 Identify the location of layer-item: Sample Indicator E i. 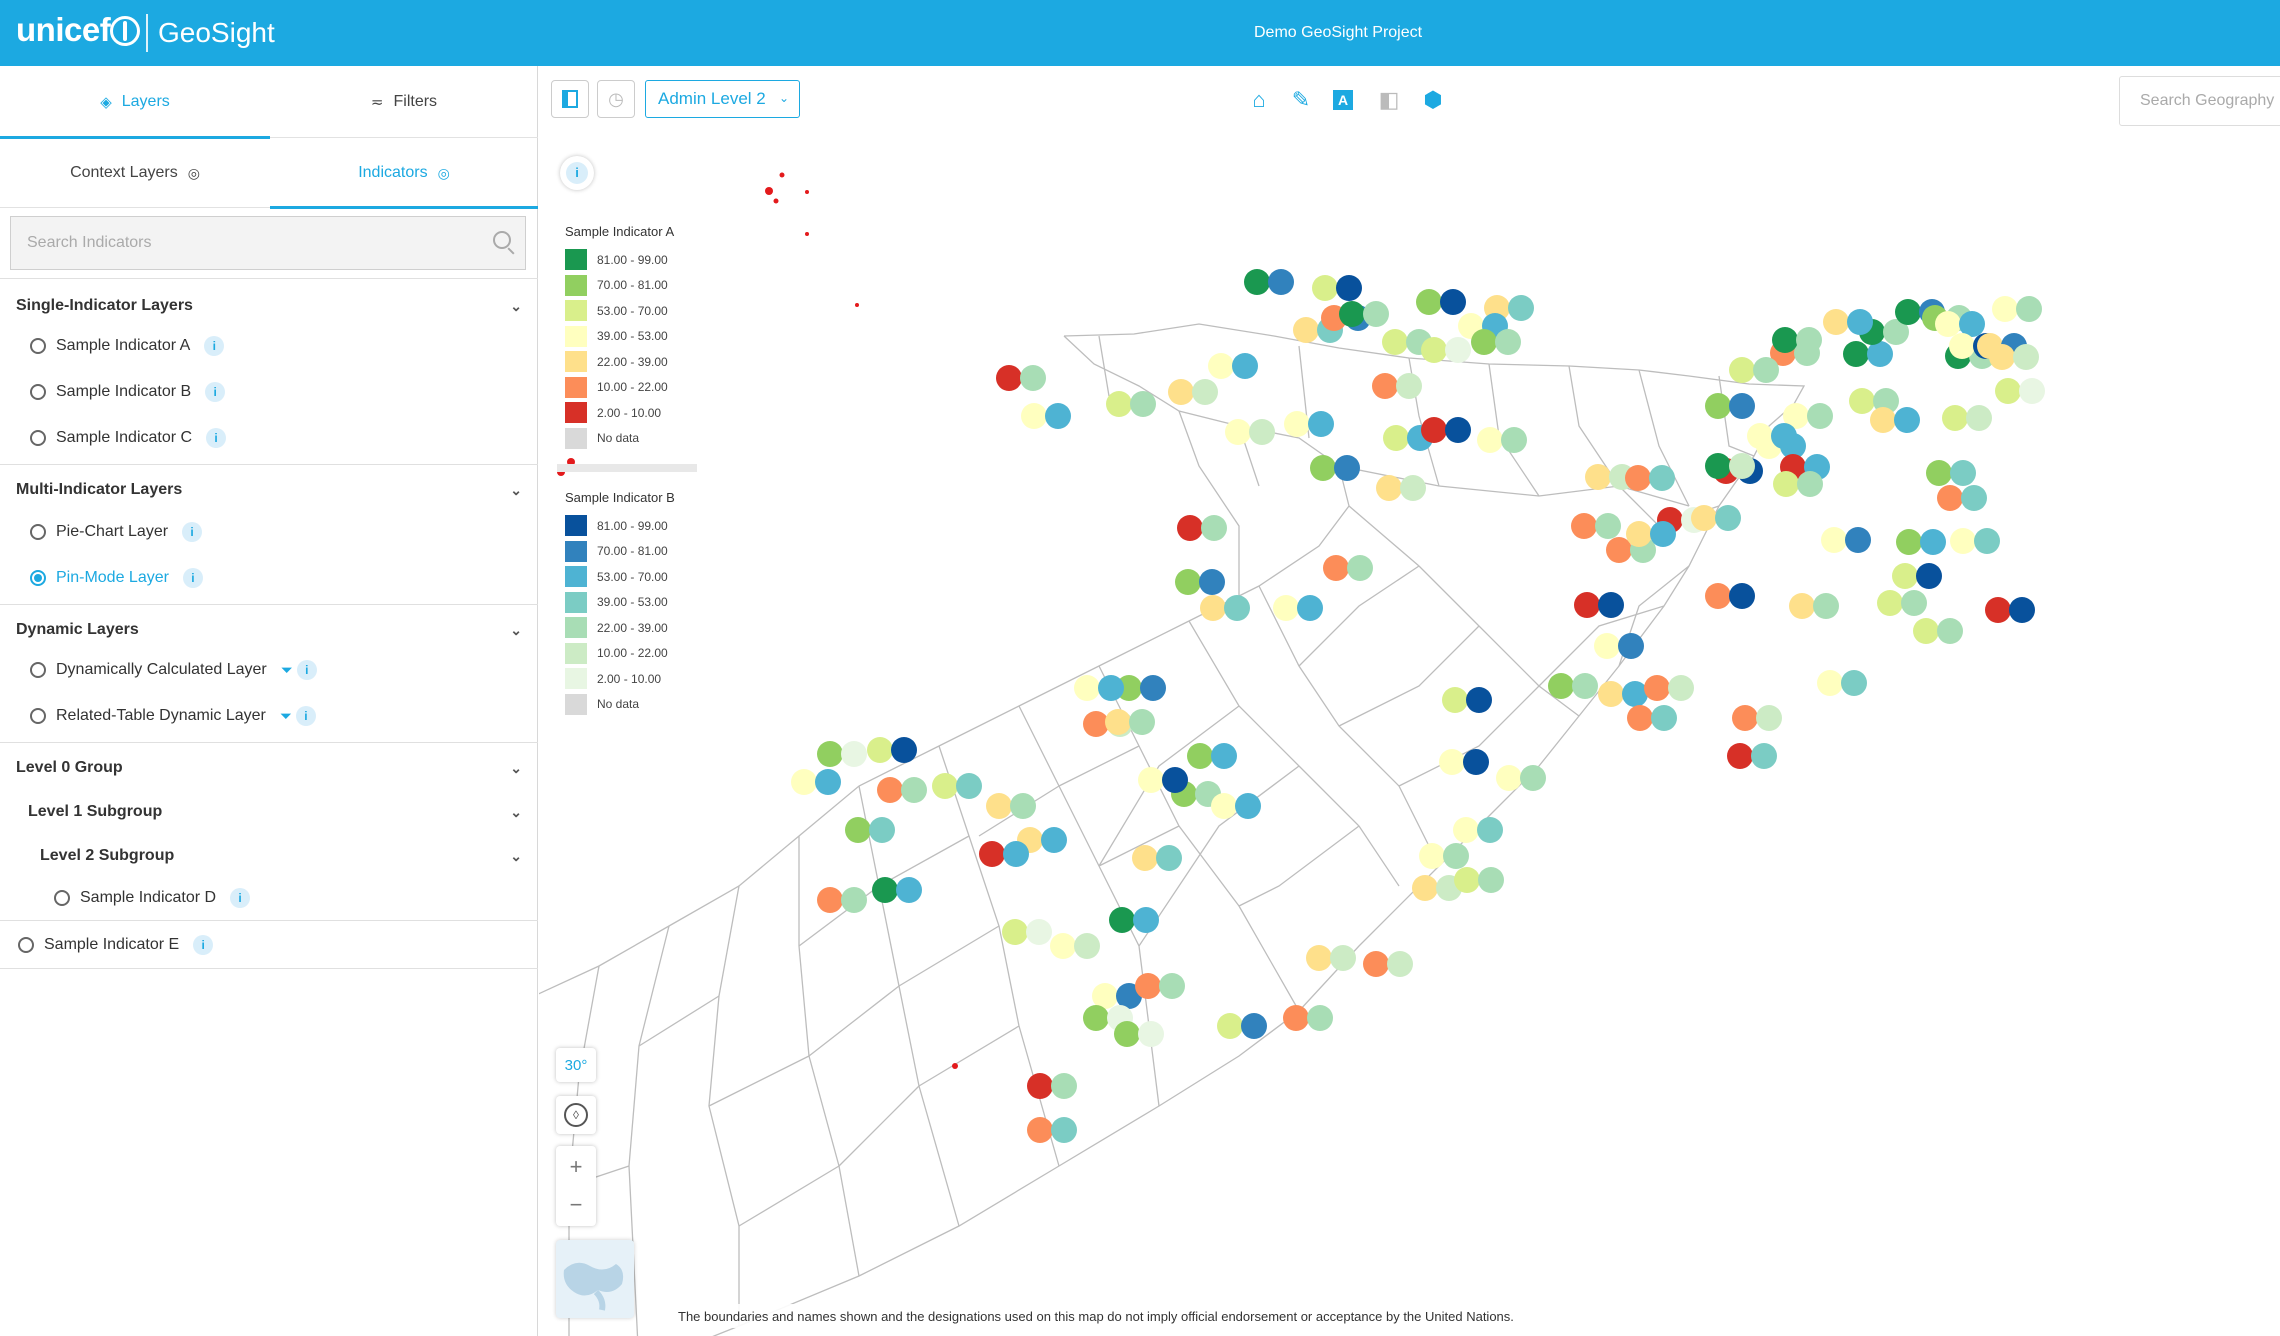
(269, 945).